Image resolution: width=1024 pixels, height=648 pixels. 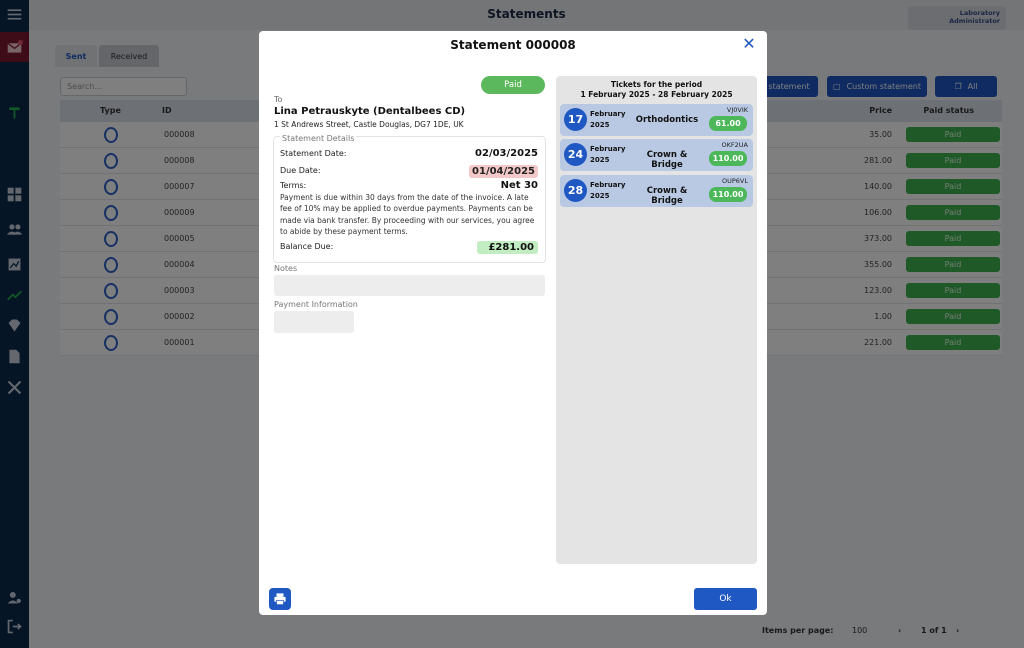 What do you see at coordinates (519, 185) in the screenshot?
I see `terms-value: Net 30` at bounding box center [519, 185].